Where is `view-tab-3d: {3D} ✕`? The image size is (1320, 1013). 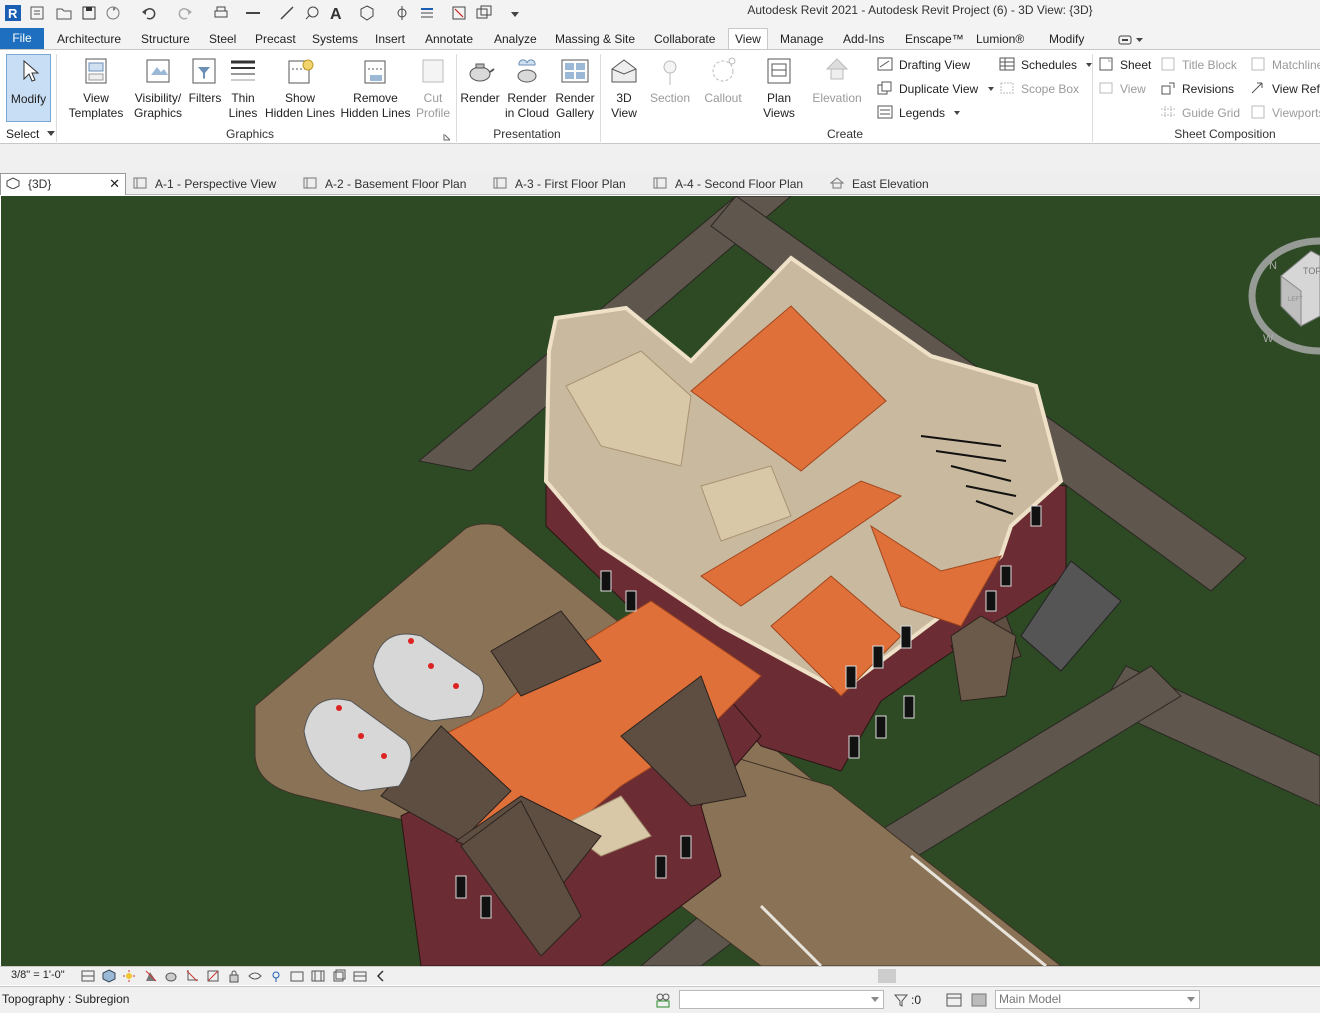
view-tab-3d: {3D} ✕ is located at coordinates (63, 184).